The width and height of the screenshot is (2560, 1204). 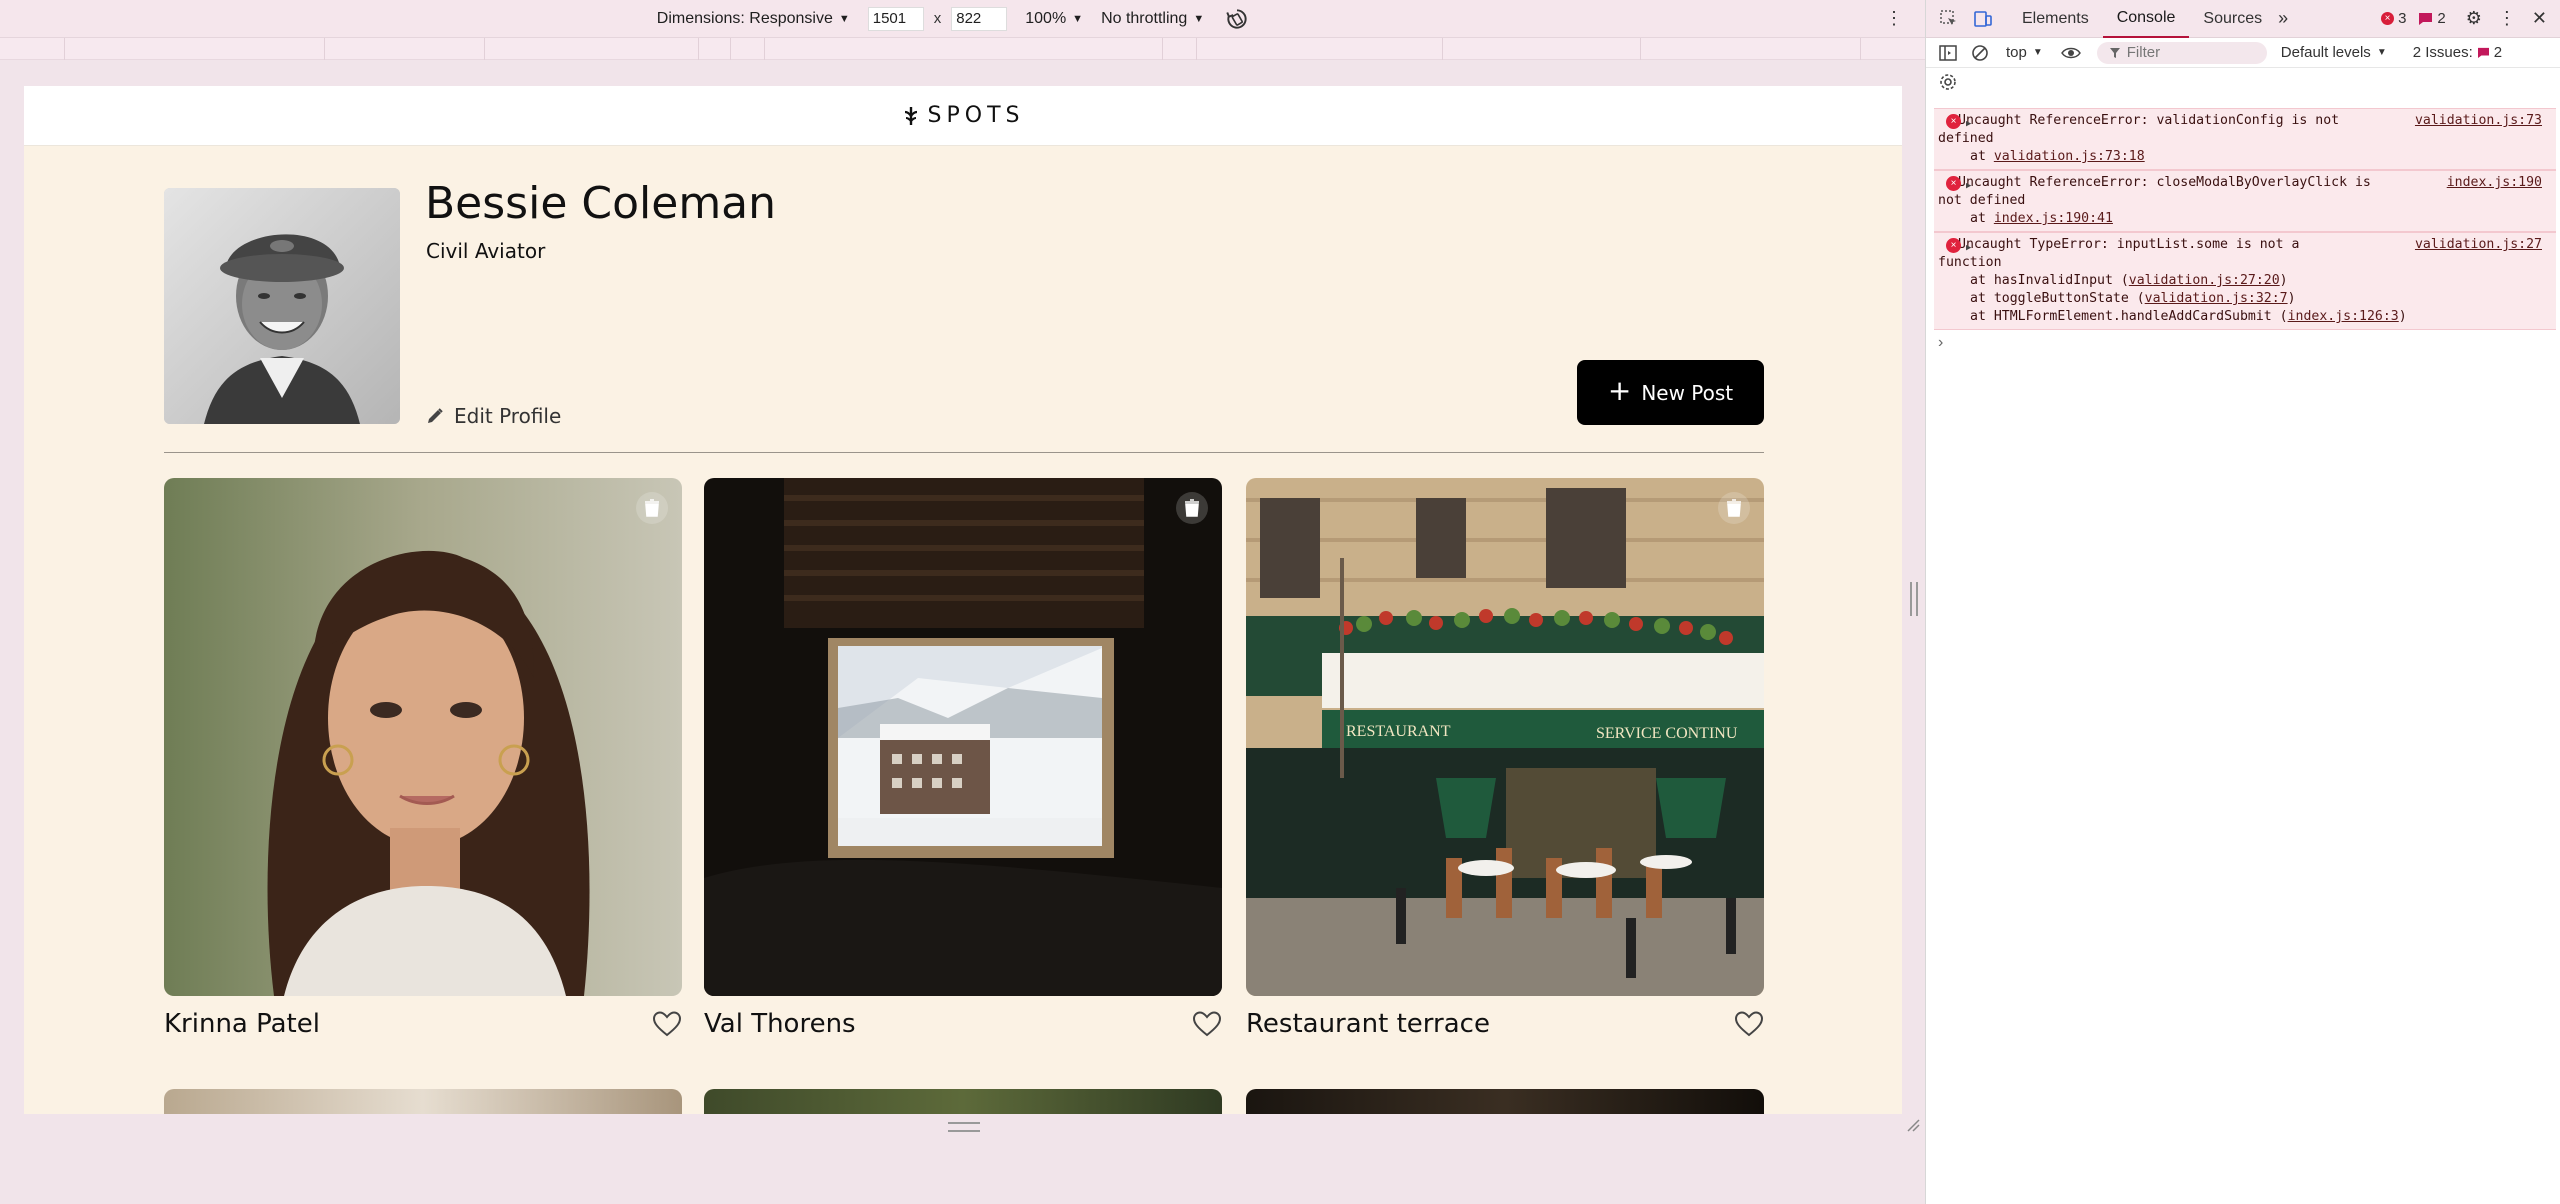 I want to click on console-prompt: ›, so click(x=1940, y=343).